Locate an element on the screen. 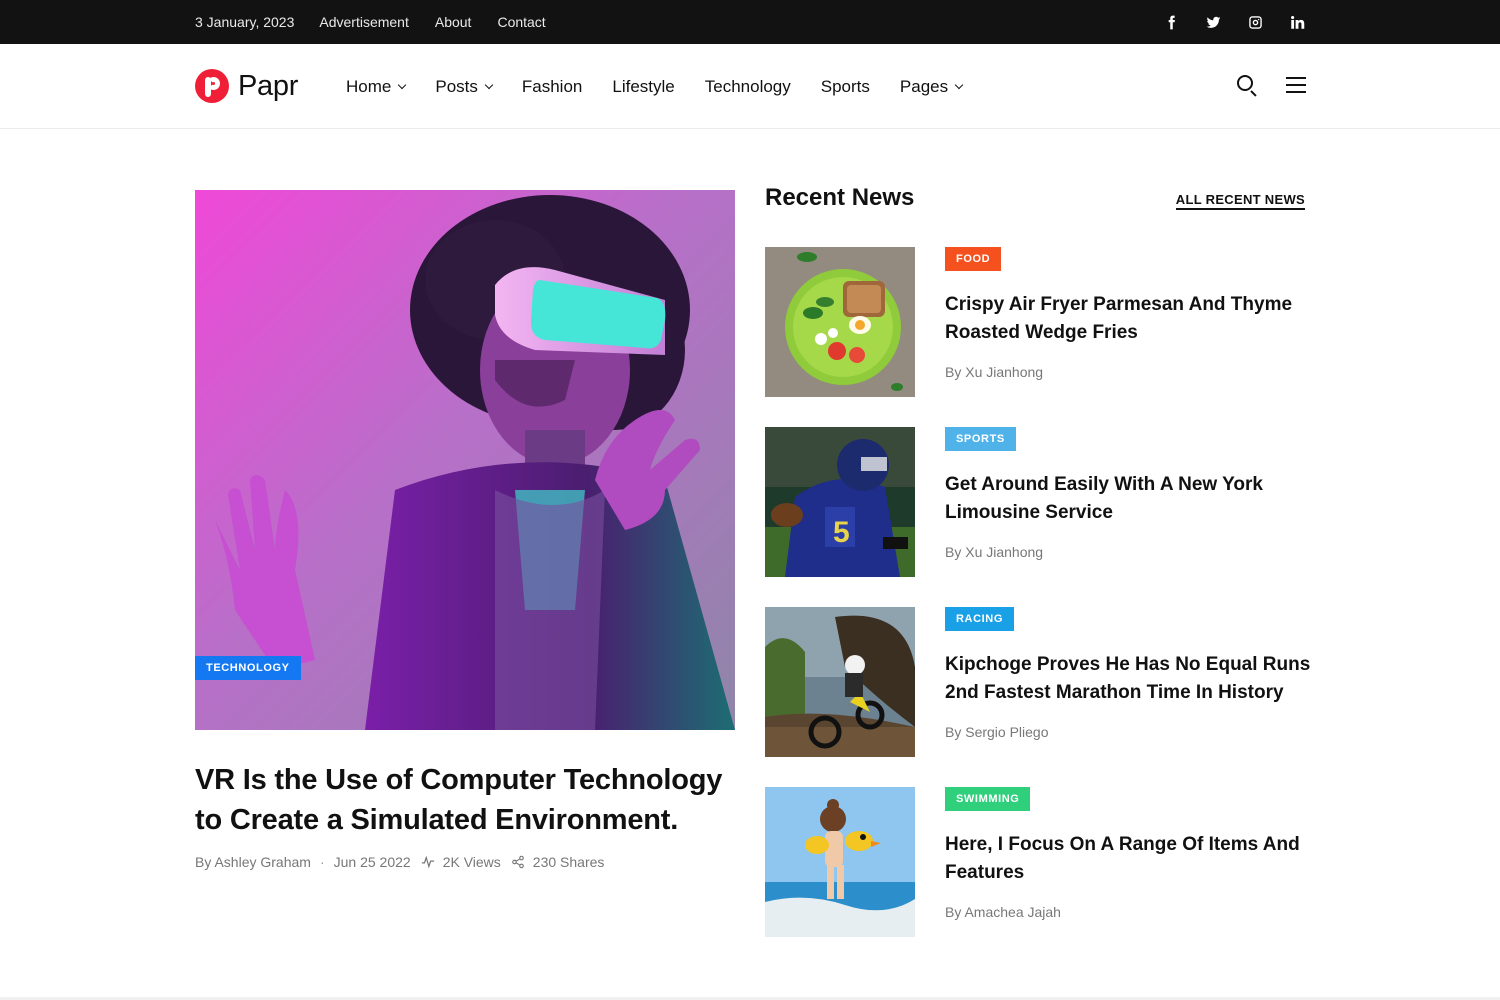 This screenshot has width=1500, height=1000. instagram-icon is located at coordinates (1255, 22).